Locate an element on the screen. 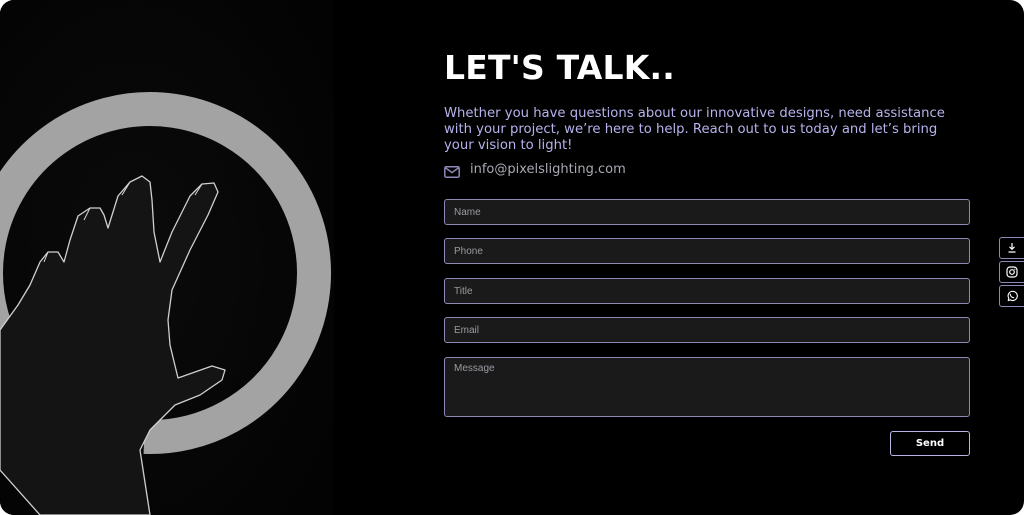 The height and width of the screenshot is (515, 1024). instagram-icon is located at coordinates (1012, 272).